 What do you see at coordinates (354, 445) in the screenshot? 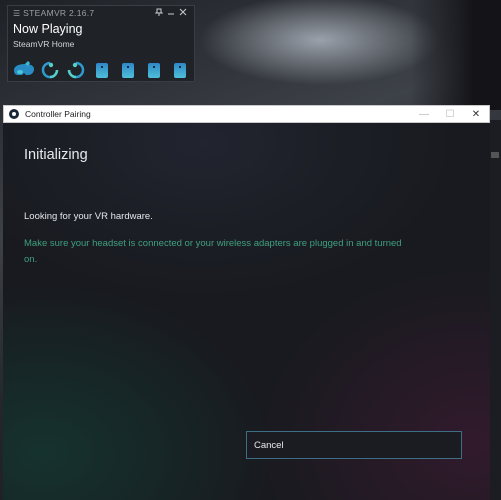
I see `cancel-button: Cancel` at bounding box center [354, 445].